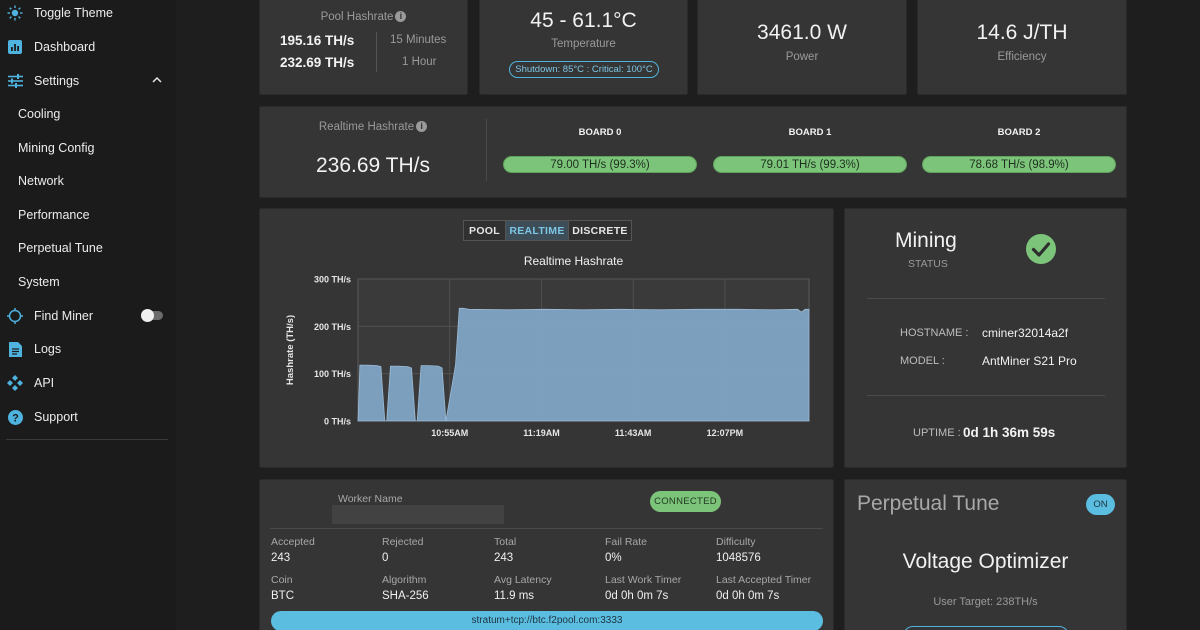 Image resolution: width=1200 pixels, height=630 pixels. I want to click on sidebar-item-perpetual-tune: Perpetual Tune, so click(88, 248).